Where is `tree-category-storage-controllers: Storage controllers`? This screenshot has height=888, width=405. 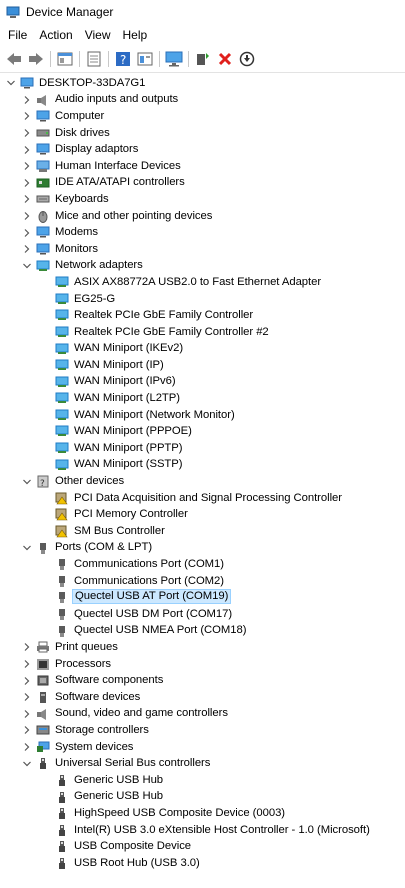
tree-category-storage-controllers: Storage controllers is located at coordinates (202, 730).